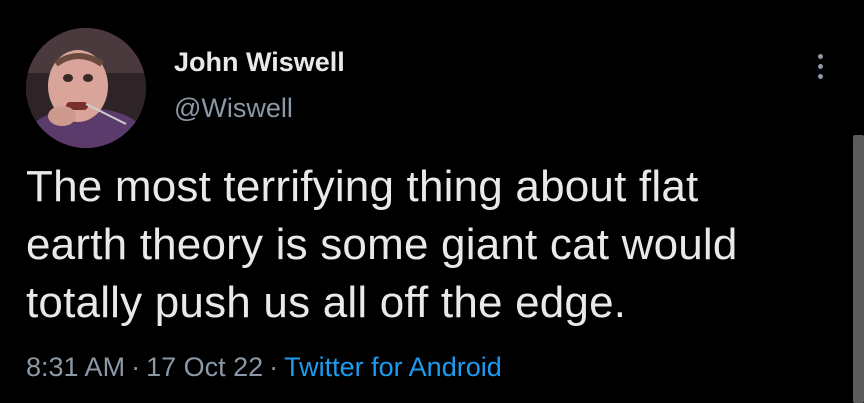 The image size is (864, 403). Describe the element at coordinates (326, 302) in the screenshot. I see `tweet-text-line: totally push us all off the edge.` at that location.